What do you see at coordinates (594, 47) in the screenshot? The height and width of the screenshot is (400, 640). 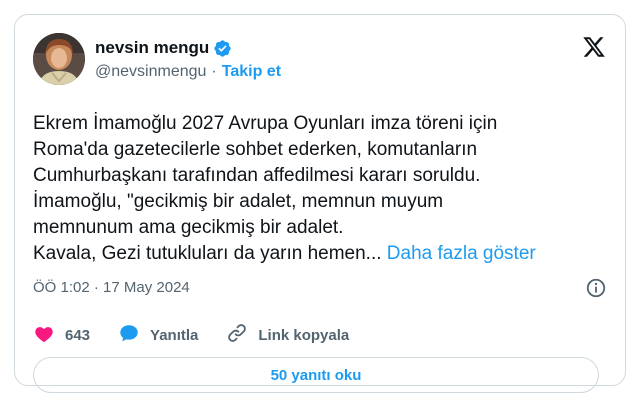 I see `x-logo-icon` at bounding box center [594, 47].